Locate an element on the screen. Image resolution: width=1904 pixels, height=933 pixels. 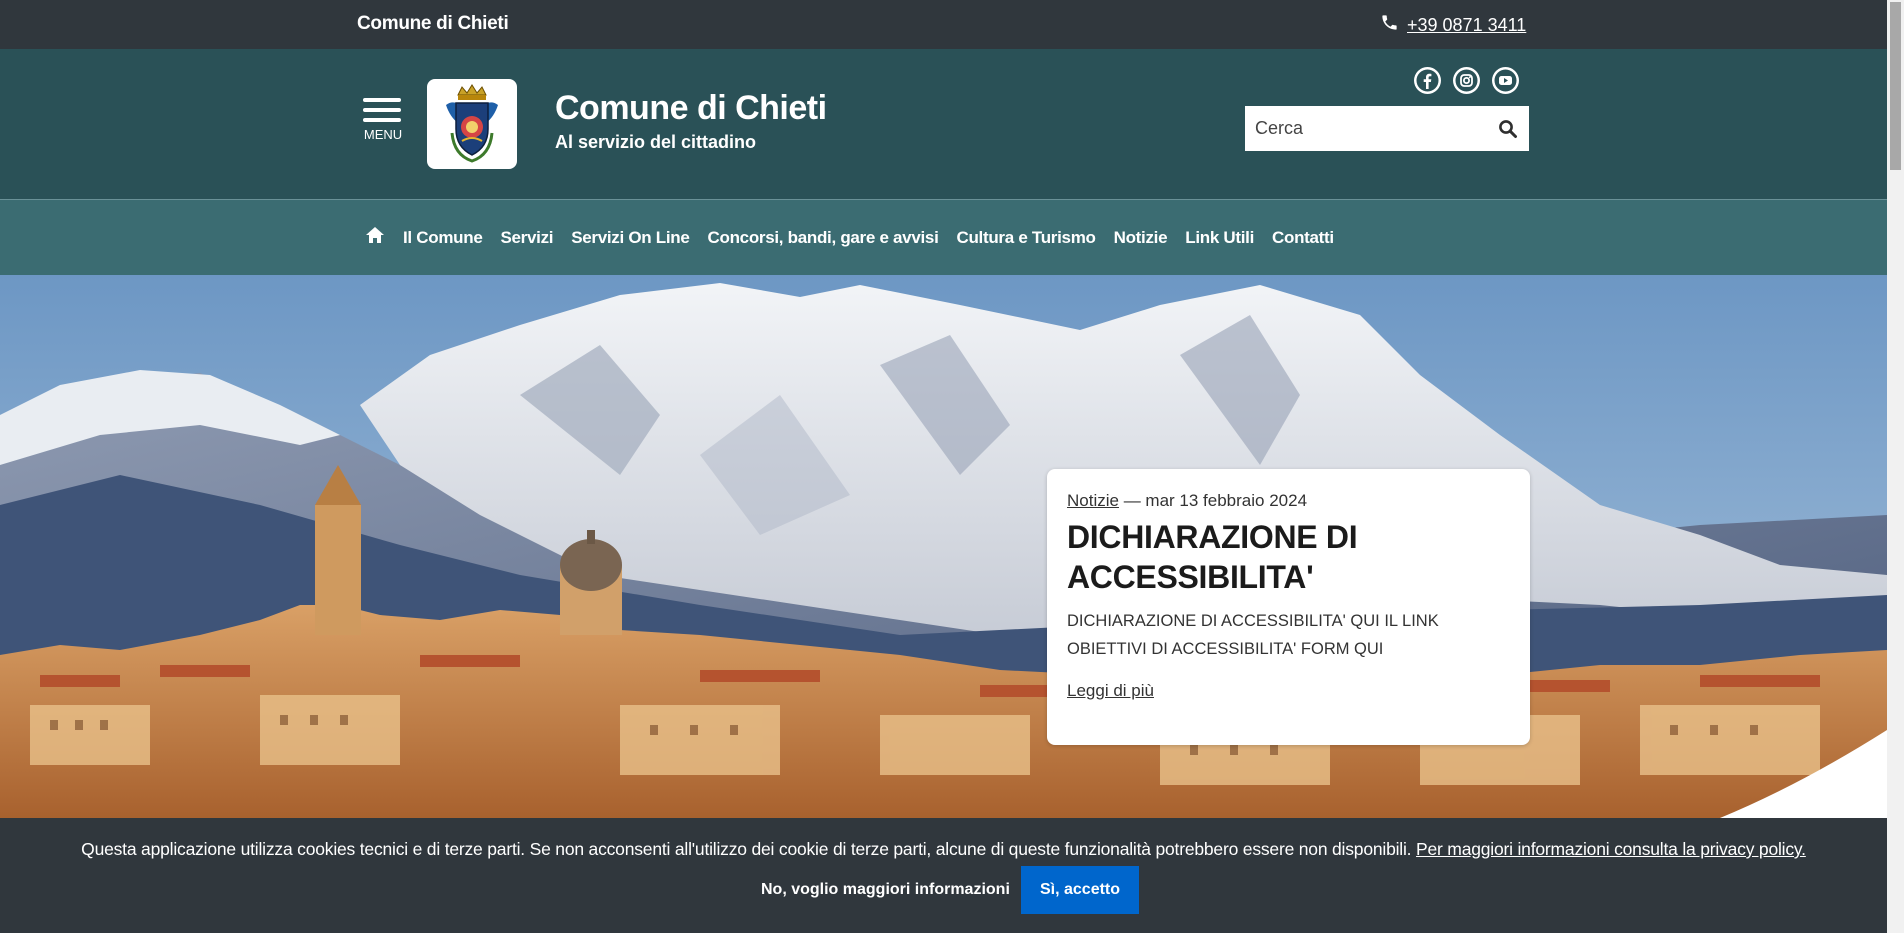
news-date: — mar 13 febbraio 2024 is located at coordinates (1213, 500).